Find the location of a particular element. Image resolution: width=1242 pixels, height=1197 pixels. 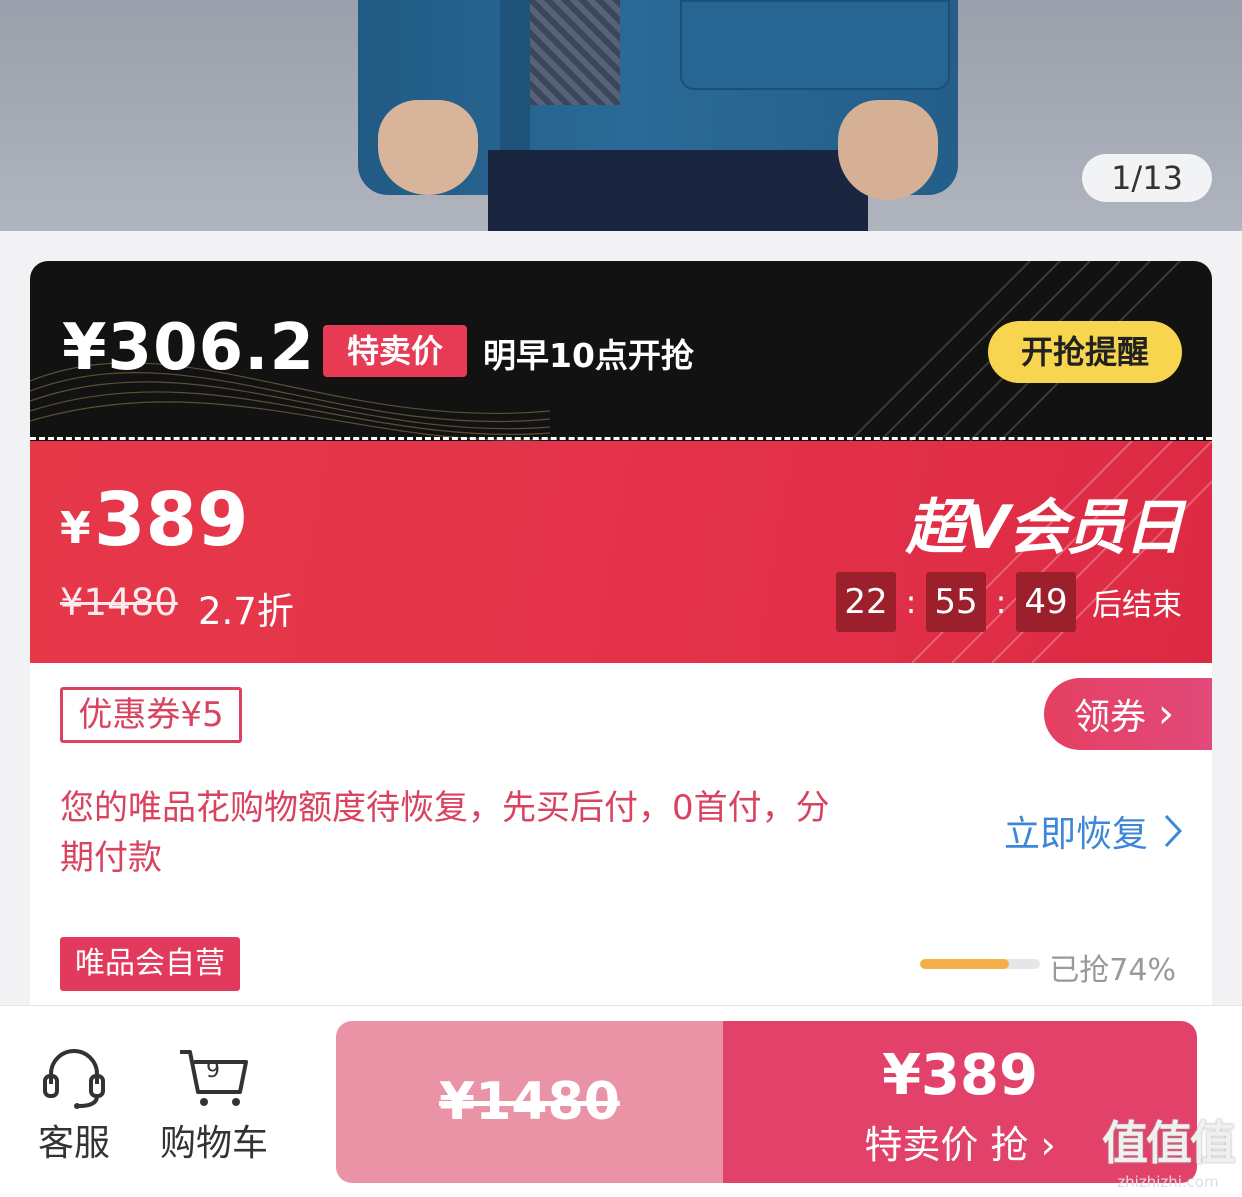

countdown-seconds: 49 is located at coordinates (1046, 602).